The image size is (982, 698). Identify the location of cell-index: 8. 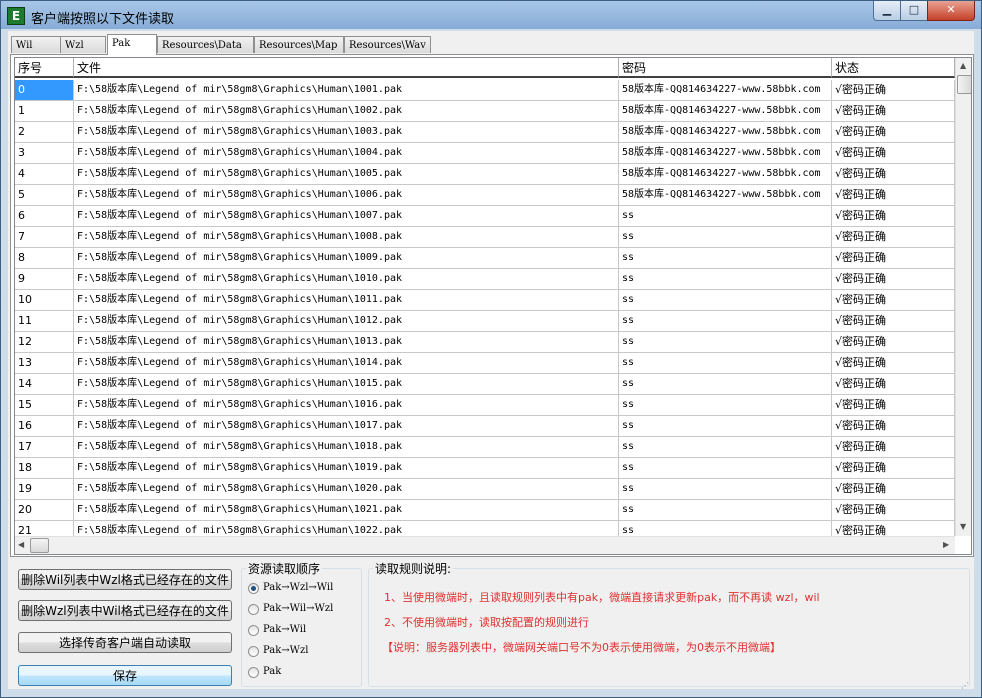
(44, 258).